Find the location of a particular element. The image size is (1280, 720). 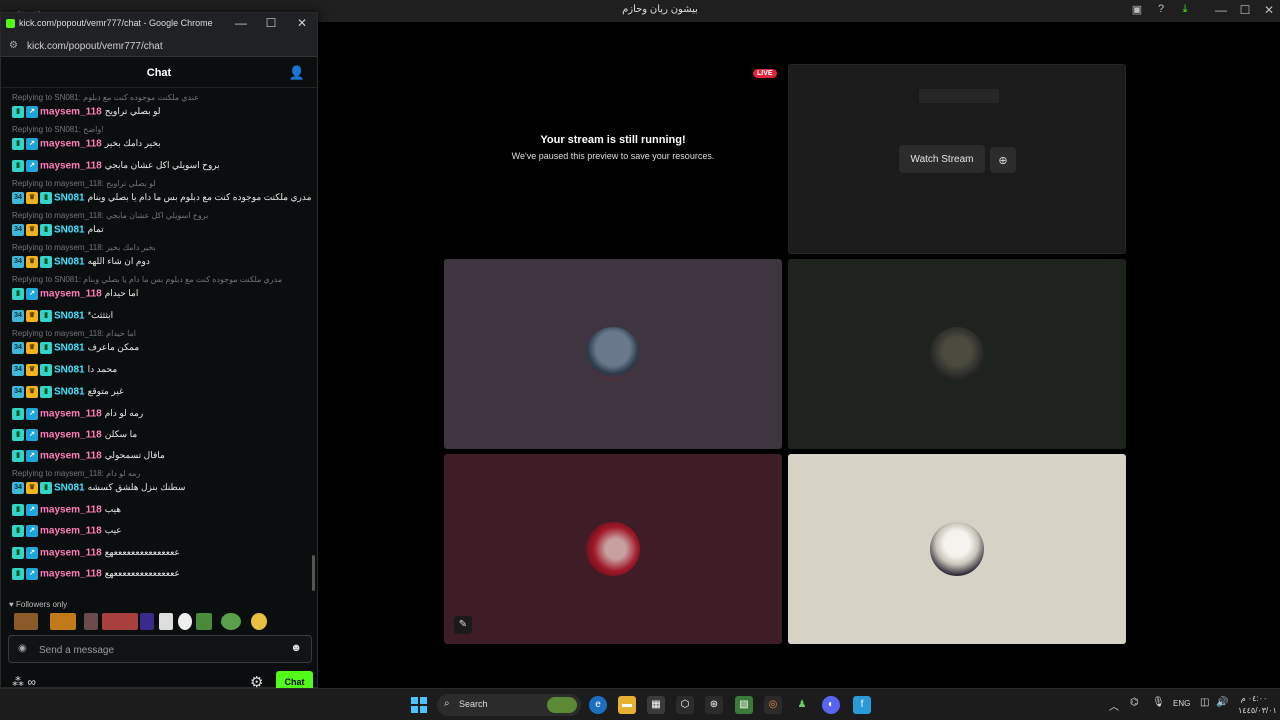

chess-icon: ♟ is located at coordinates (802, 705).